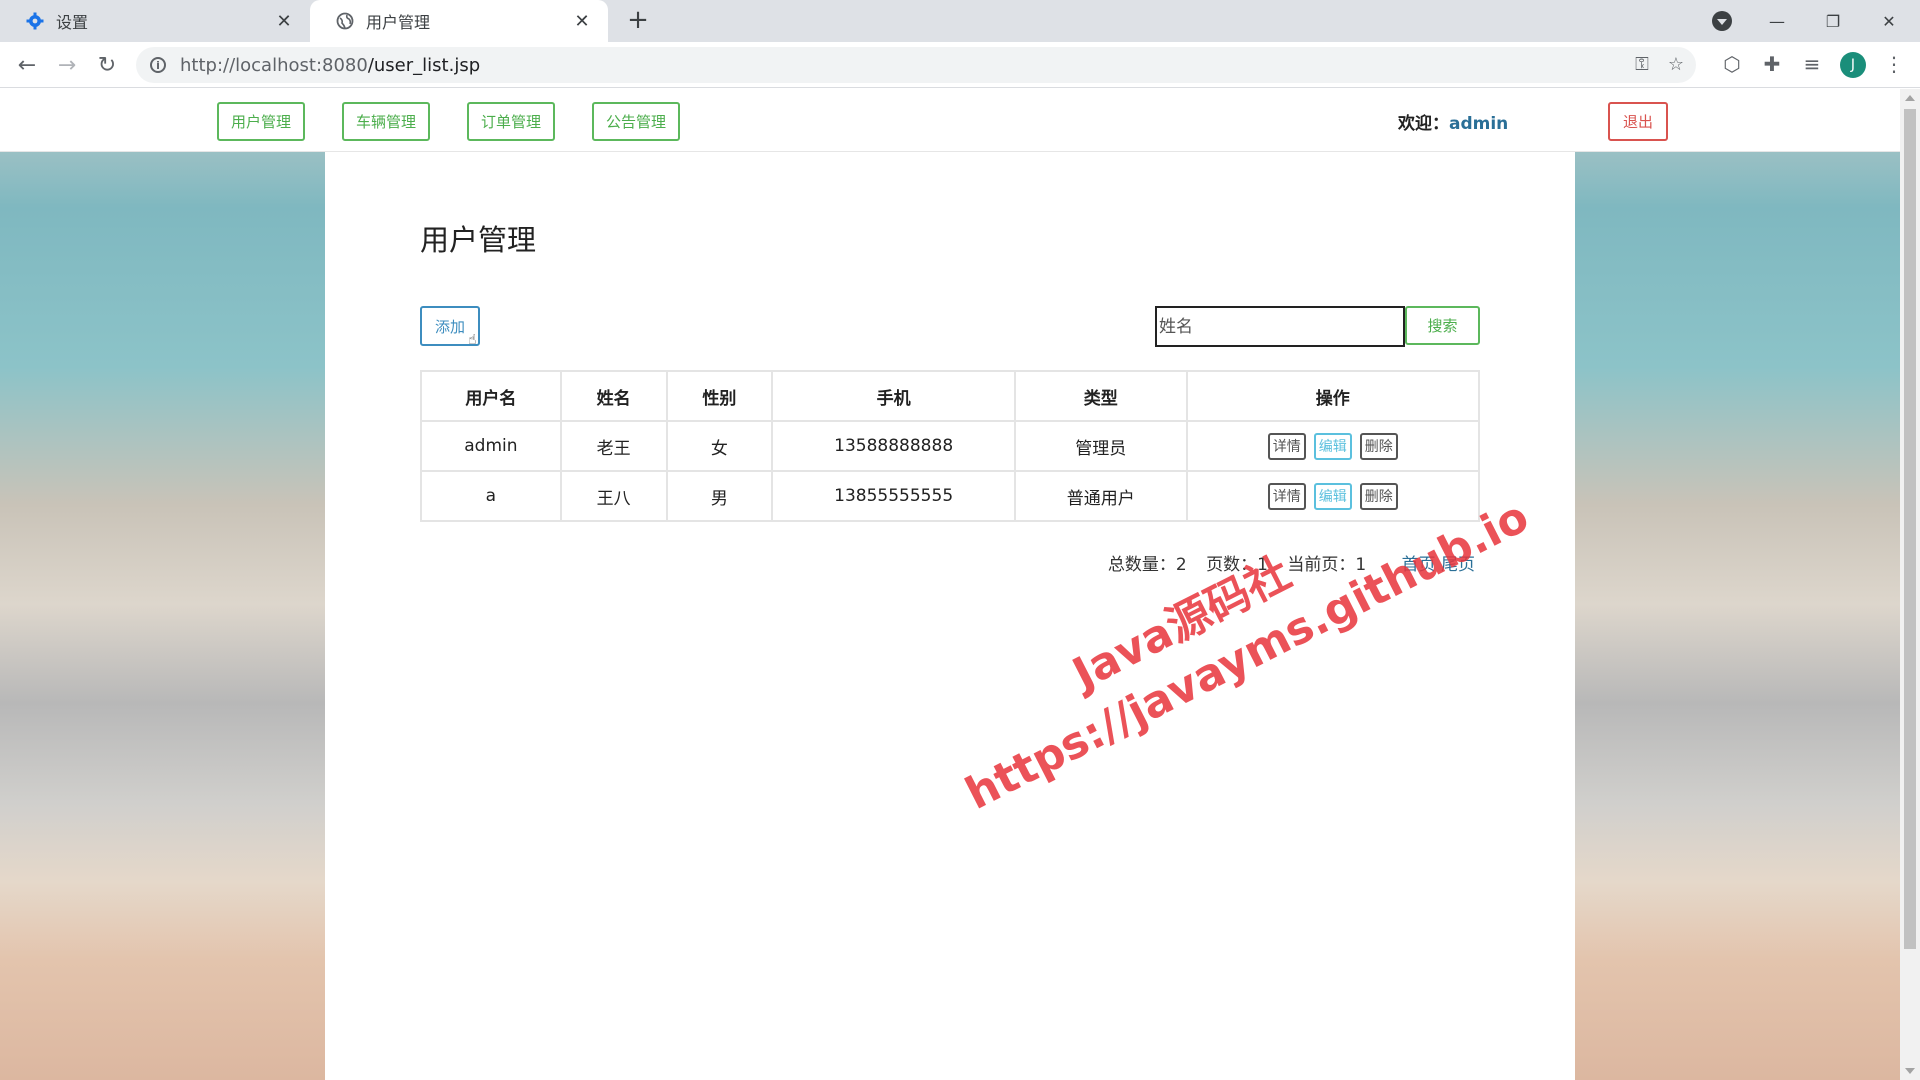  Describe the element at coordinates (386, 121) in the screenshot. I see `nav-vehicle-management-button: 车辆管理` at that location.